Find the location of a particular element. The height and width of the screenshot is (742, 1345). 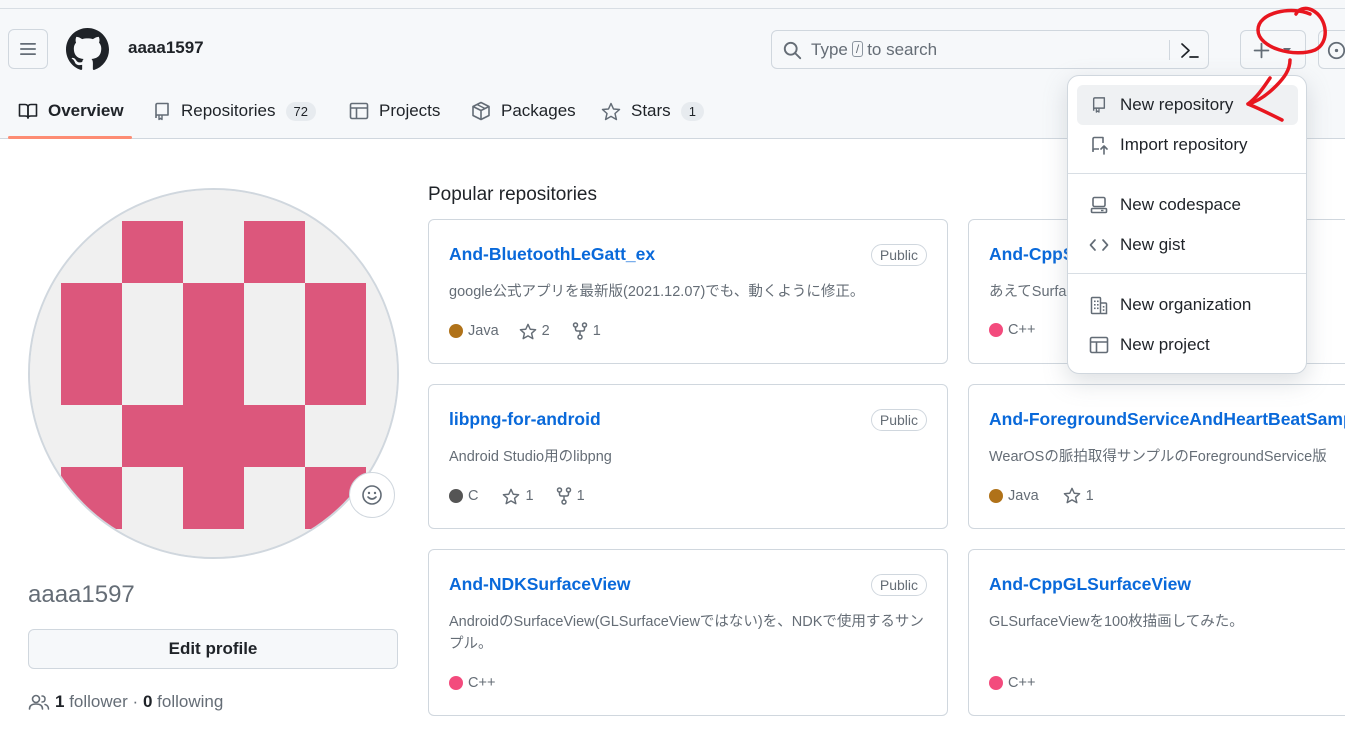

repo-name-link: libpng-for-android is located at coordinates (525, 419).